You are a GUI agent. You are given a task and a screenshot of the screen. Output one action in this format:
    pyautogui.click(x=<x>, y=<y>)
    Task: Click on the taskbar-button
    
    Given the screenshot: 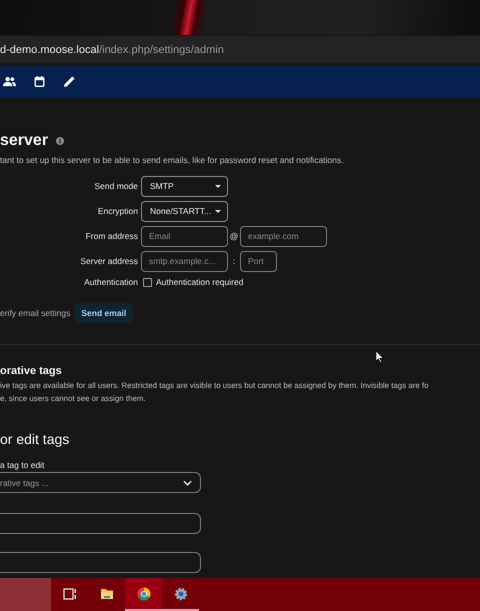 What is the action you would take?
    pyautogui.click(x=143, y=594)
    